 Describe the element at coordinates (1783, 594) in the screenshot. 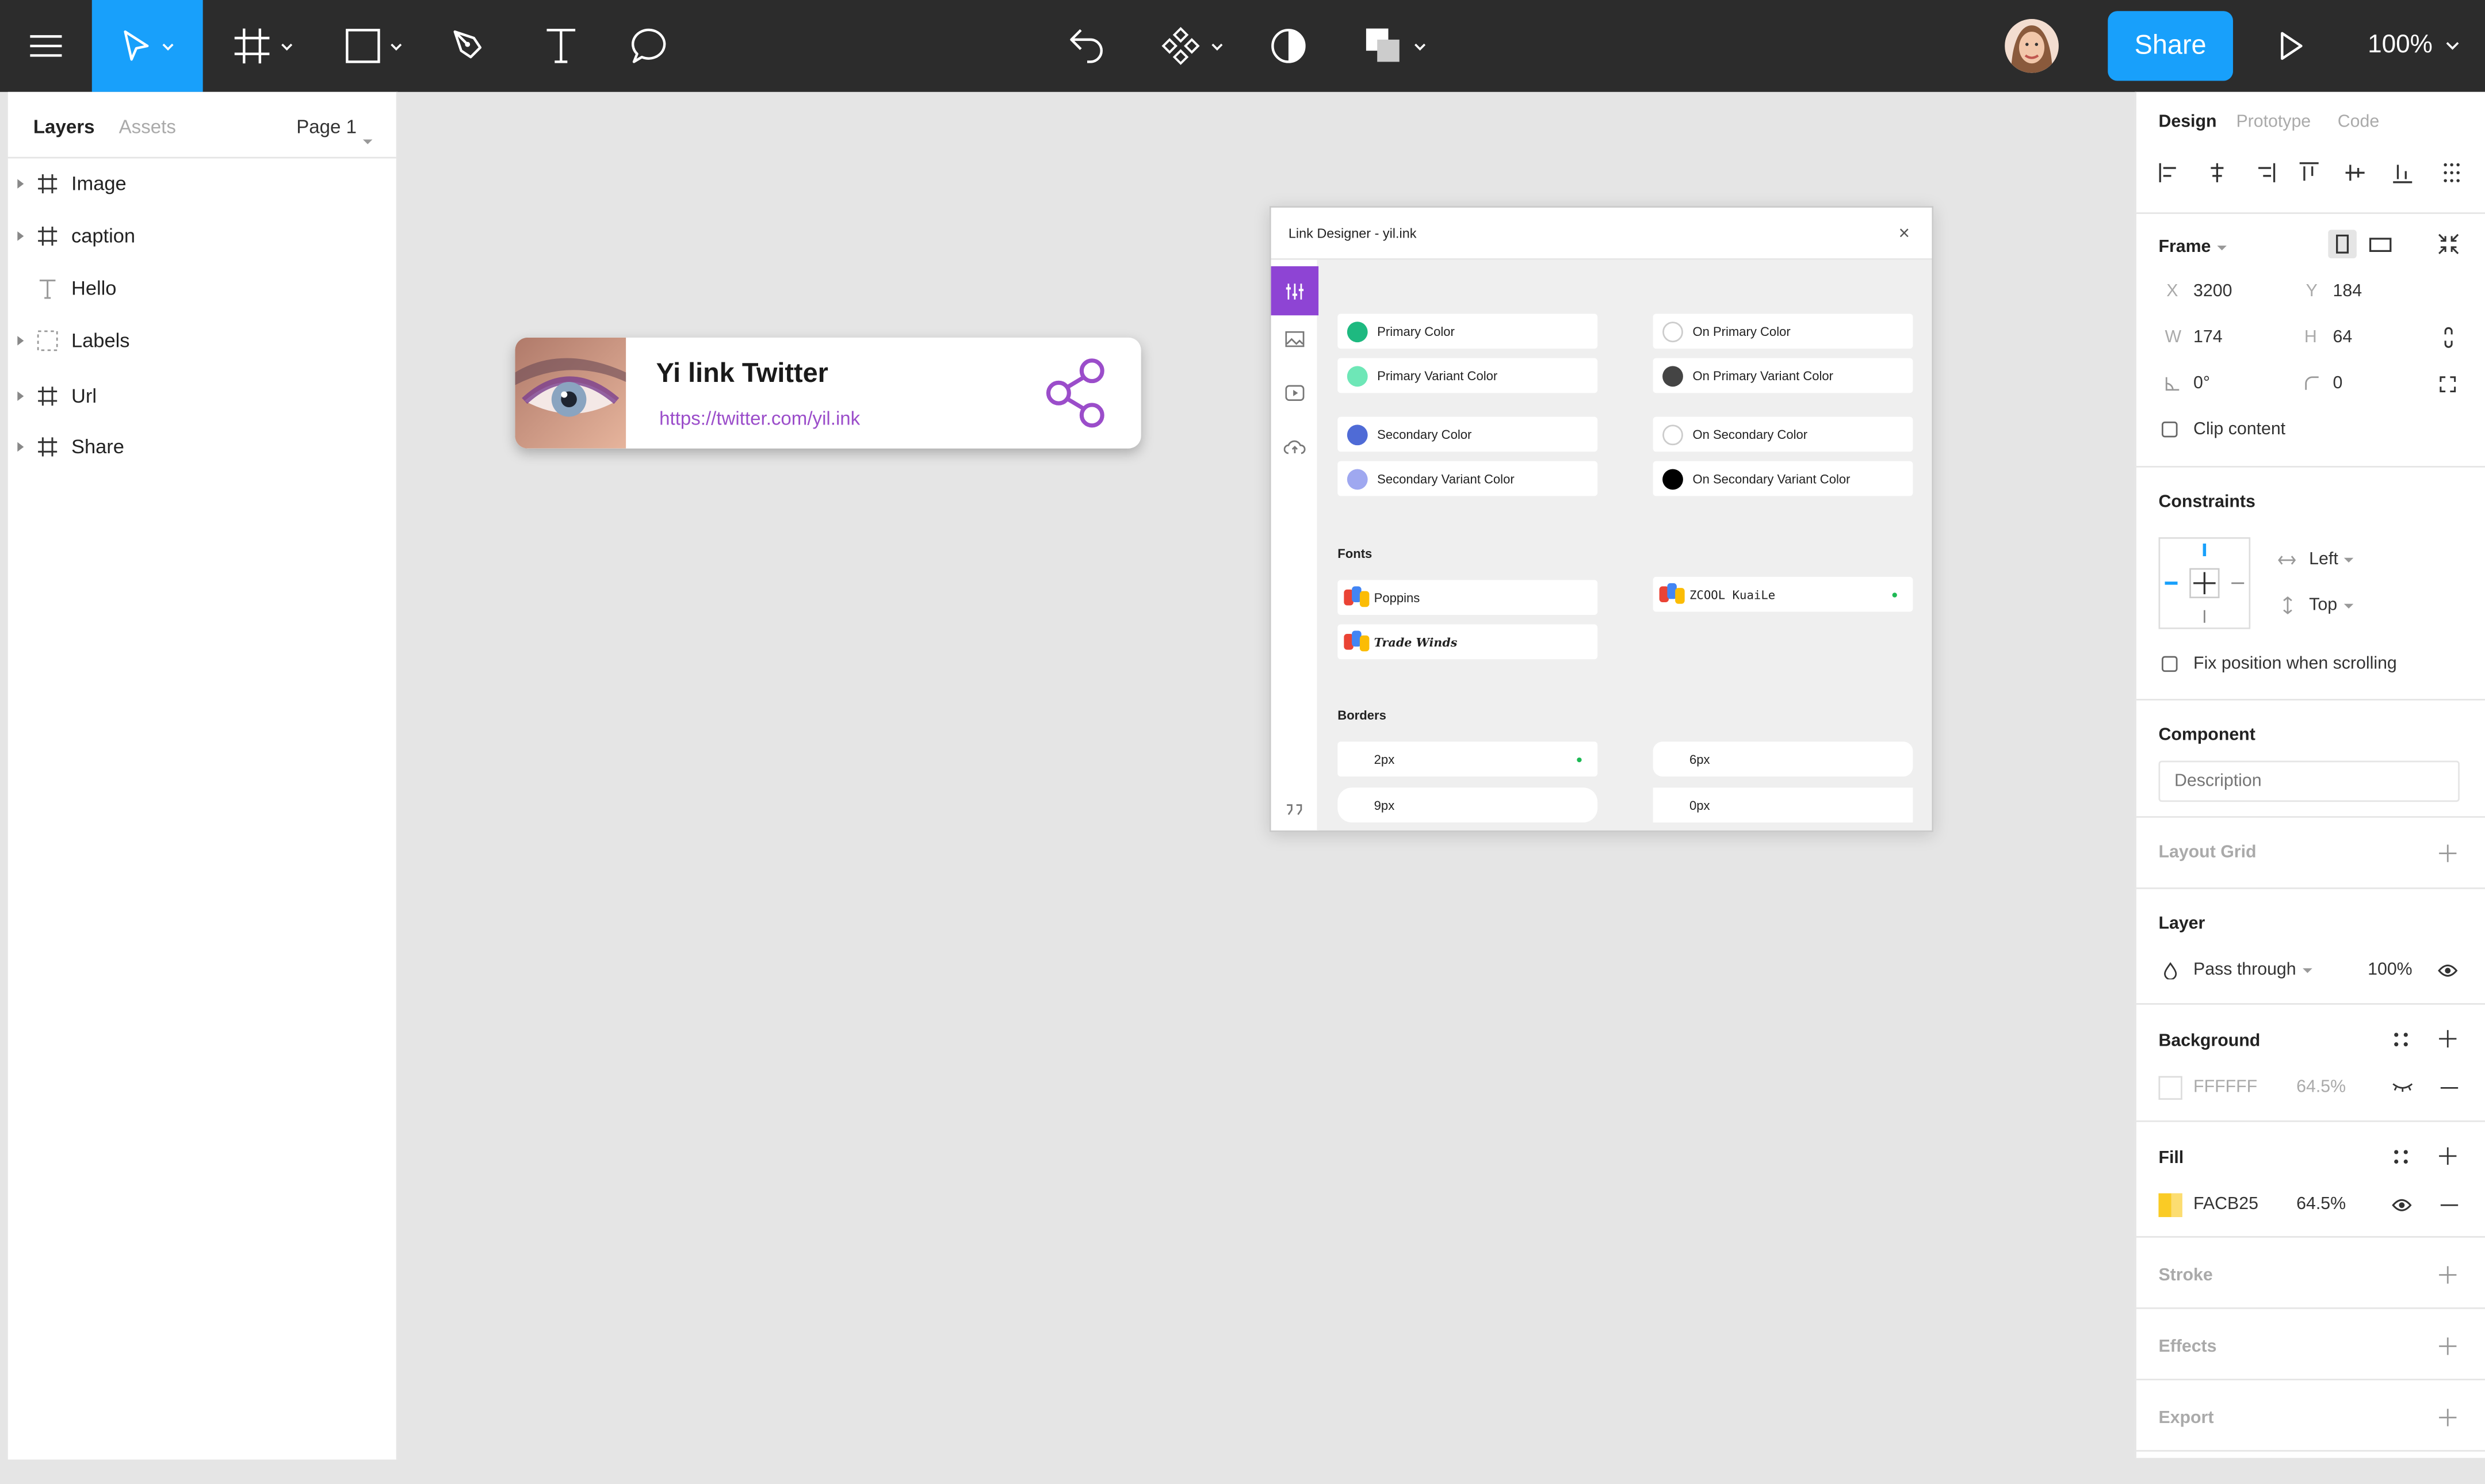

I see `font-option-zcool-kuaile: ZCOOL KuaiLe` at that location.